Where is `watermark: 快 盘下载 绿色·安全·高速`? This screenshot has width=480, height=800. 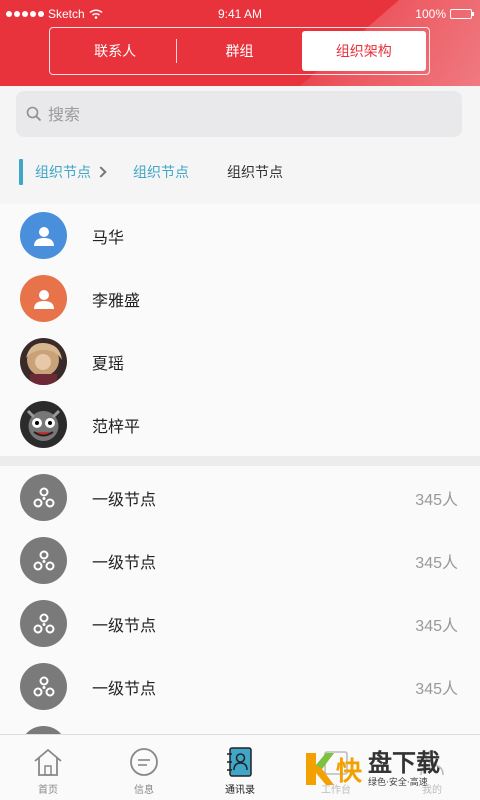 watermark: 快 盘下载 绿色·安全·高速 is located at coordinates (389, 769).